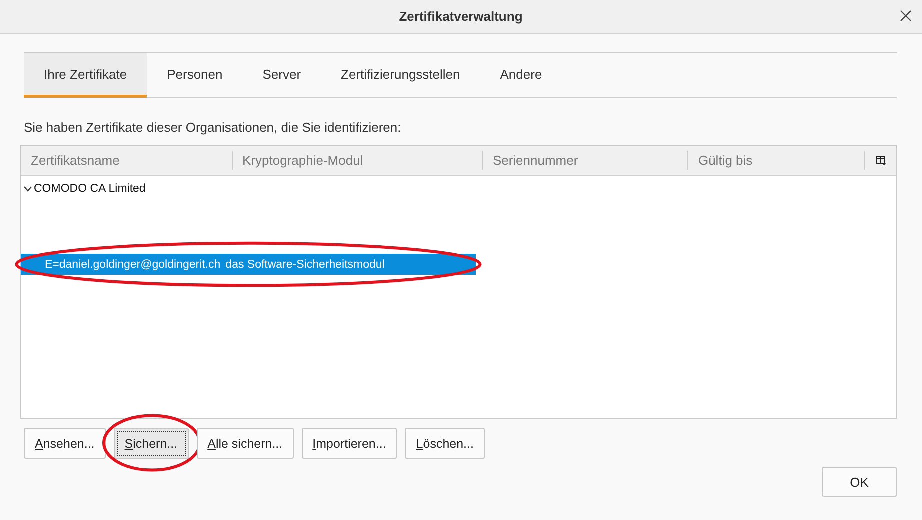  I want to click on group-name: COMODO CA Limited, so click(90, 189).